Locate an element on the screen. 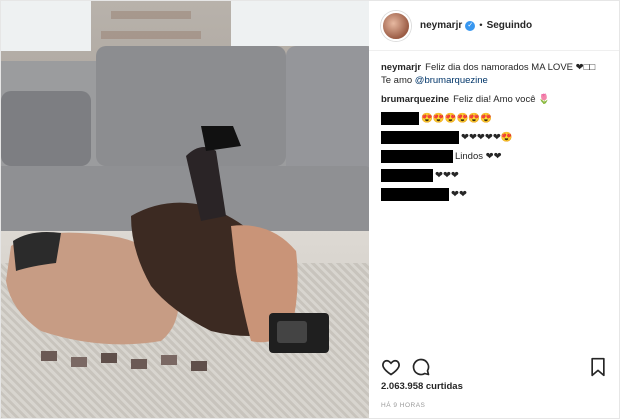 The width and height of the screenshot is (620, 419). comment-text: ❤❤ is located at coordinates (459, 194).